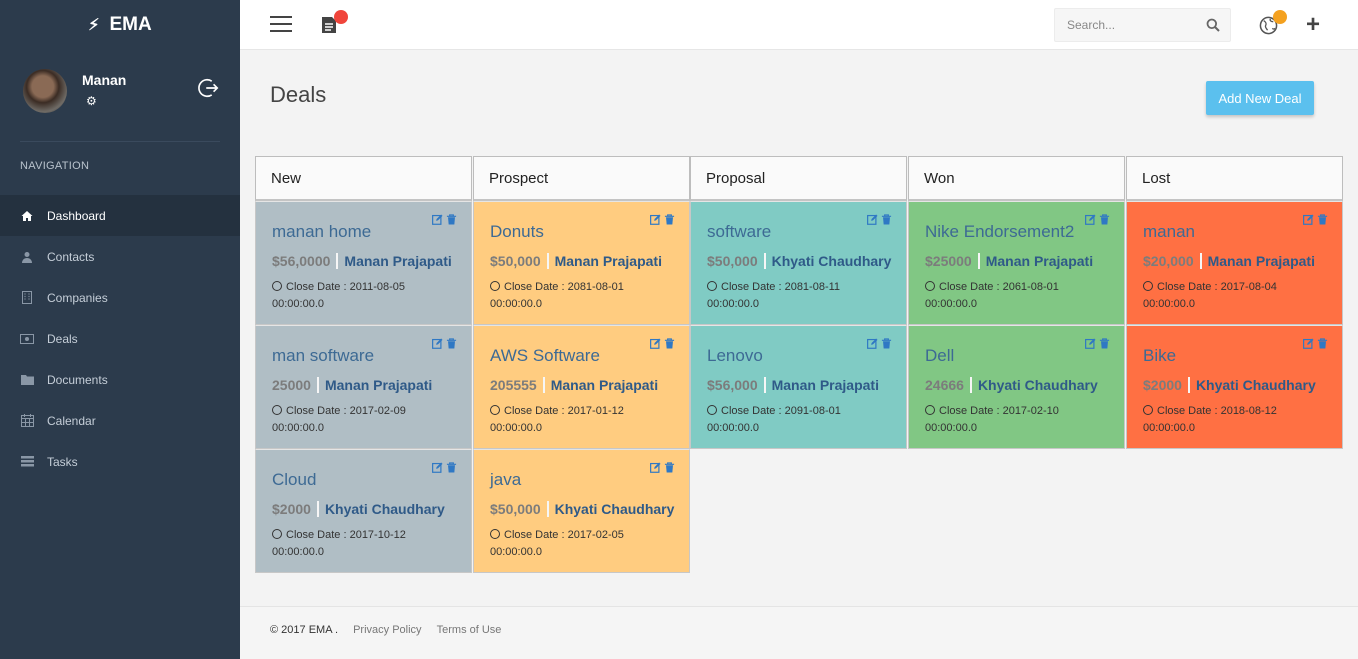 The width and height of the screenshot is (1358, 659). Describe the element at coordinates (1024, 356) in the screenshot. I see `deal-title: Dell` at that location.